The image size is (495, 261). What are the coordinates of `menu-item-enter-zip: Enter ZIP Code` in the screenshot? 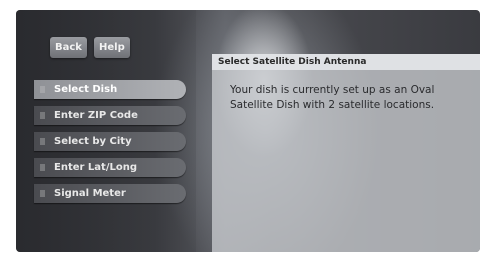 It's located at (110, 115).